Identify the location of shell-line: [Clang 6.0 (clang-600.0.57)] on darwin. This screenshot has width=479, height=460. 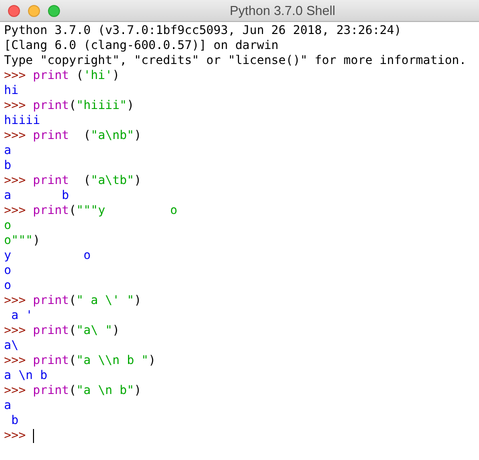
(141, 45).